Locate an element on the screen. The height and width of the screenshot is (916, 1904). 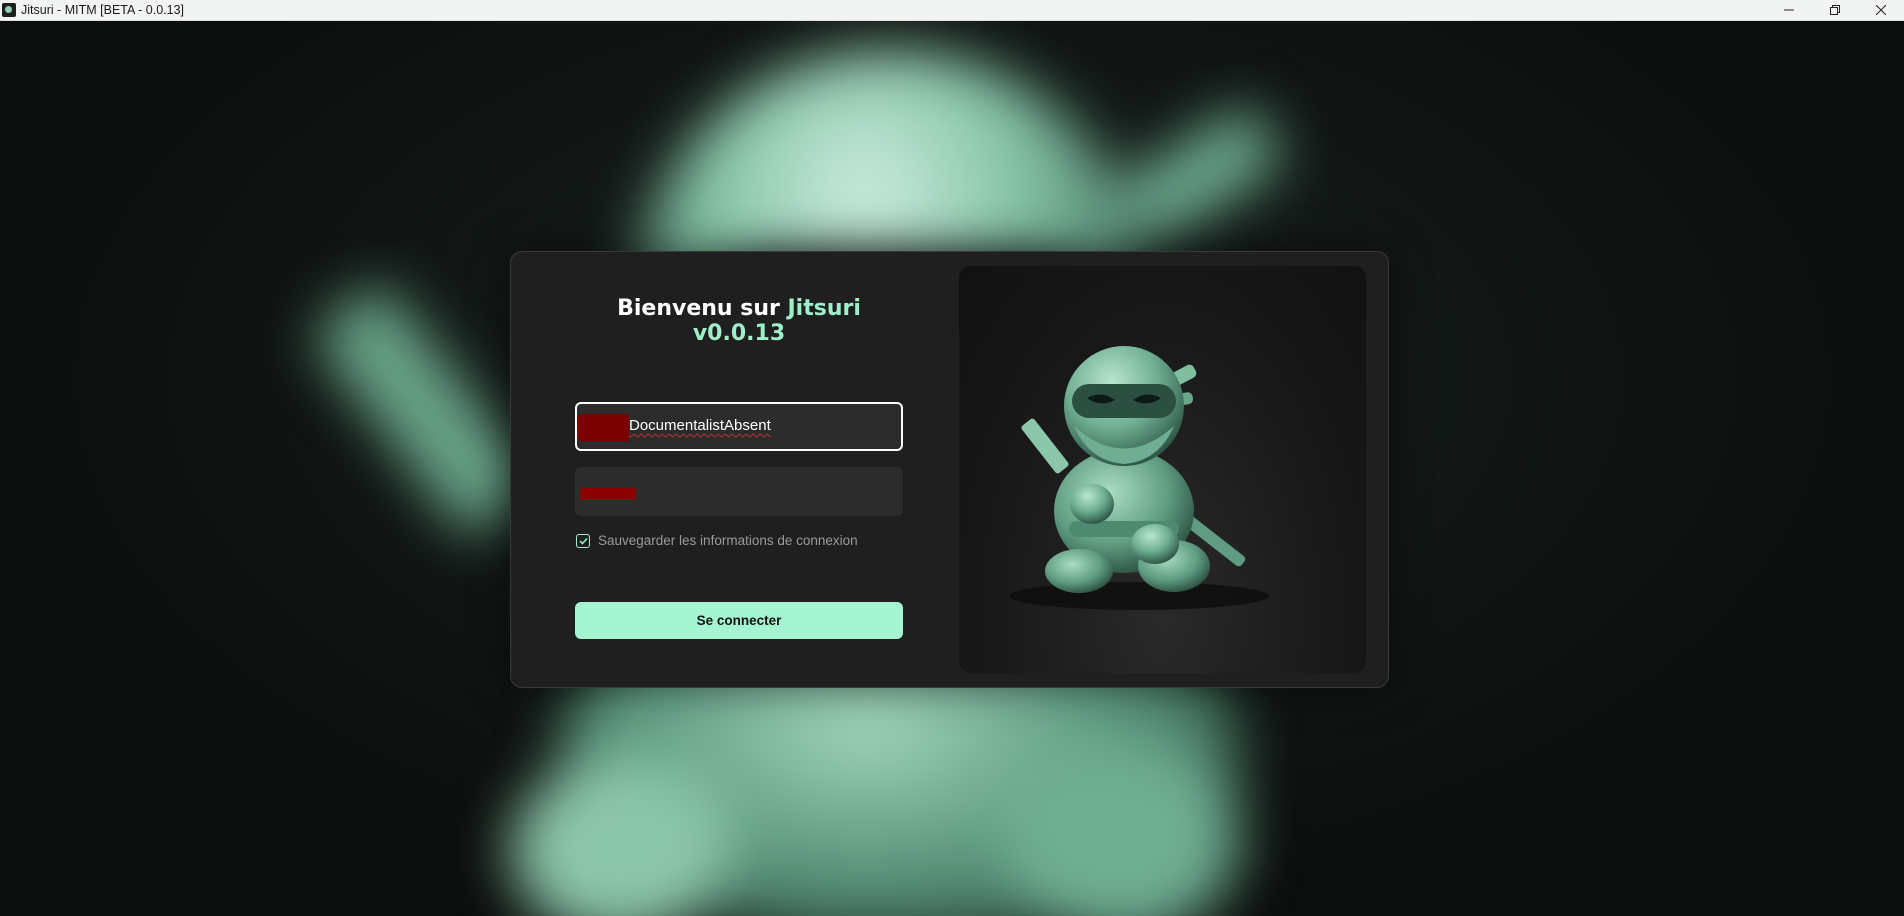
check-icon is located at coordinates (583, 541).